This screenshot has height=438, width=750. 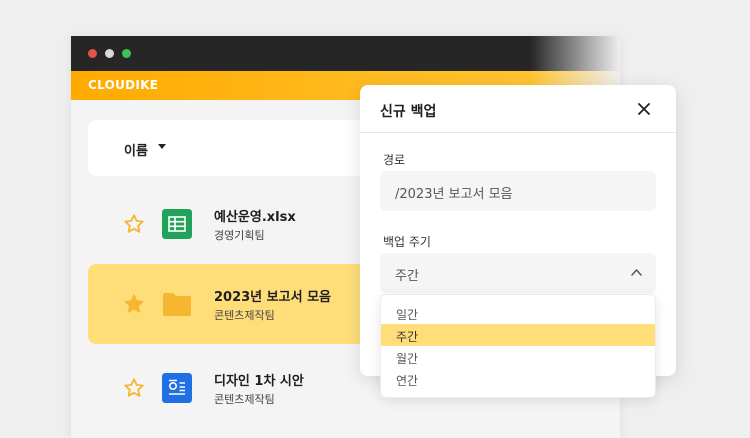 I want to click on path-label: 경로, so click(x=394, y=160).